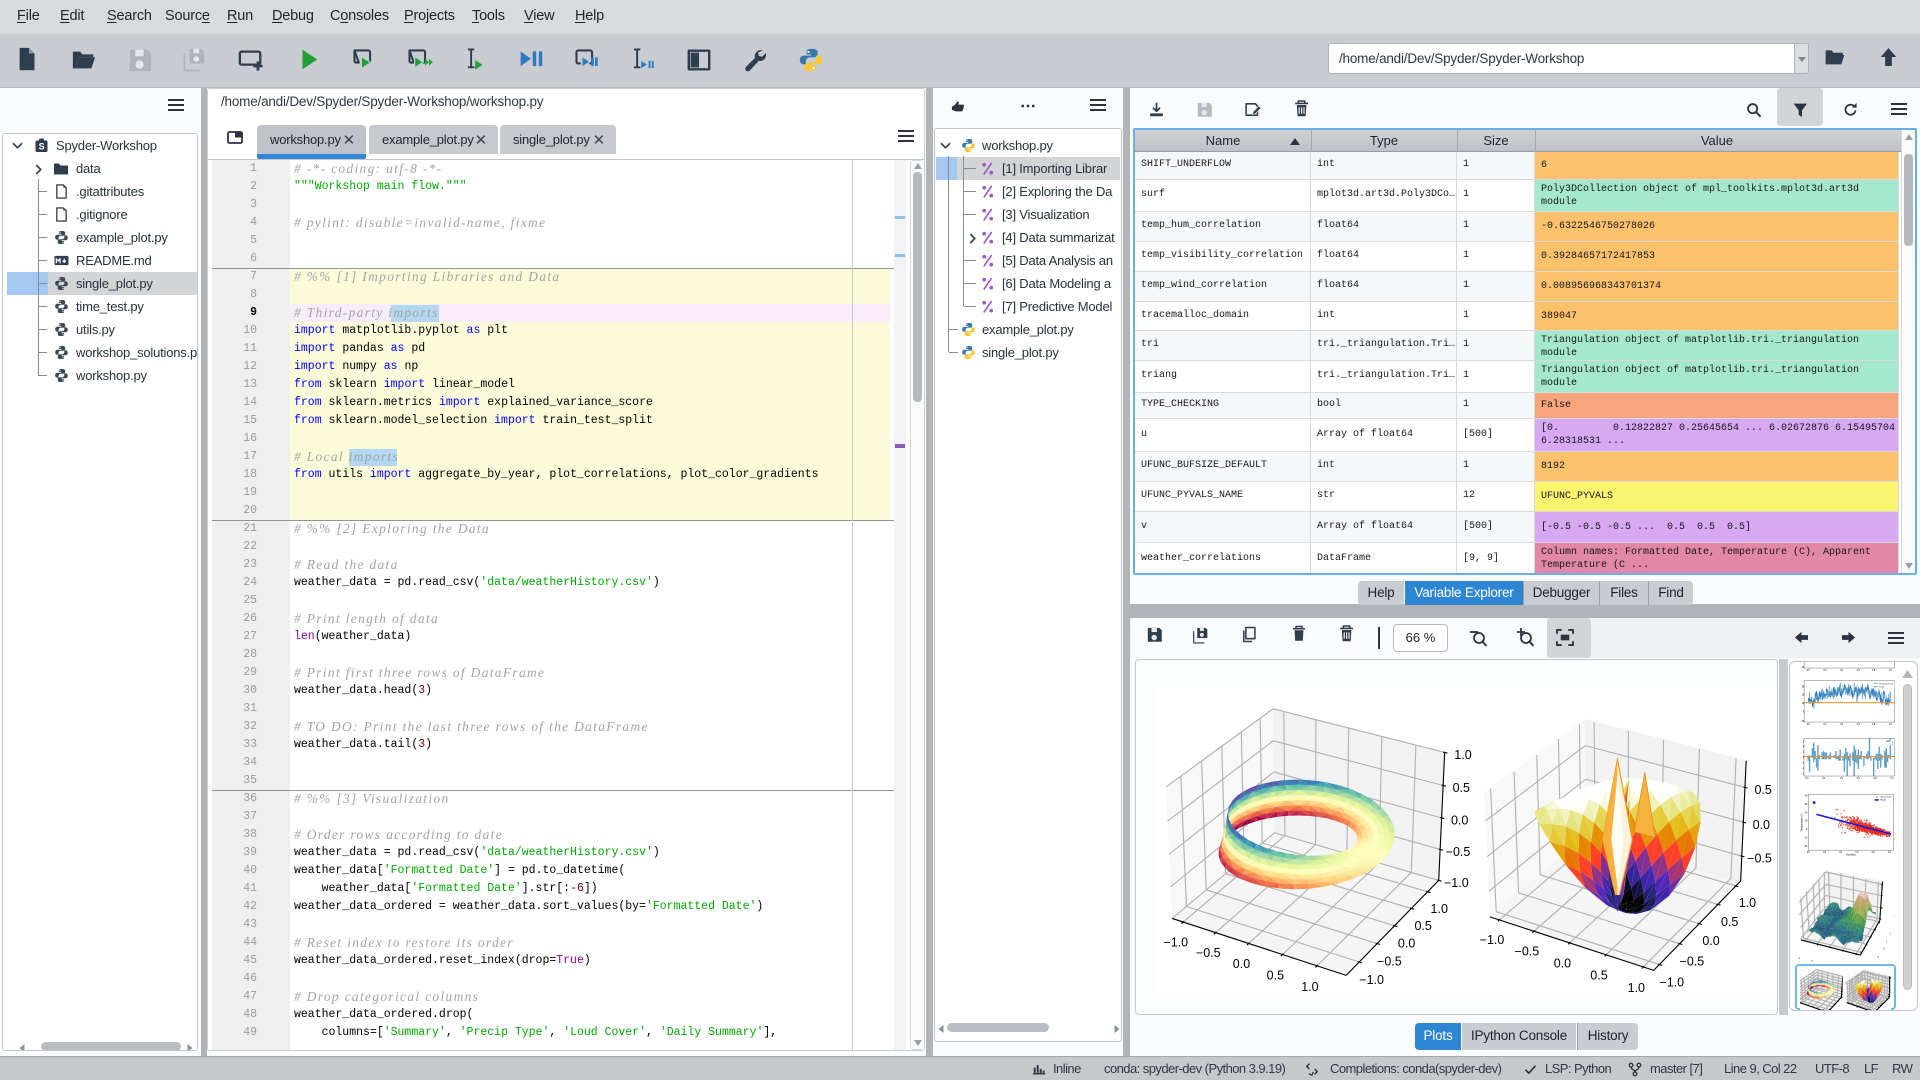 The height and width of the screenshot is (1080, 1920). Describe the element at coordinates (42, 147) in the screenshot. I see `svg-text: S` at that location.